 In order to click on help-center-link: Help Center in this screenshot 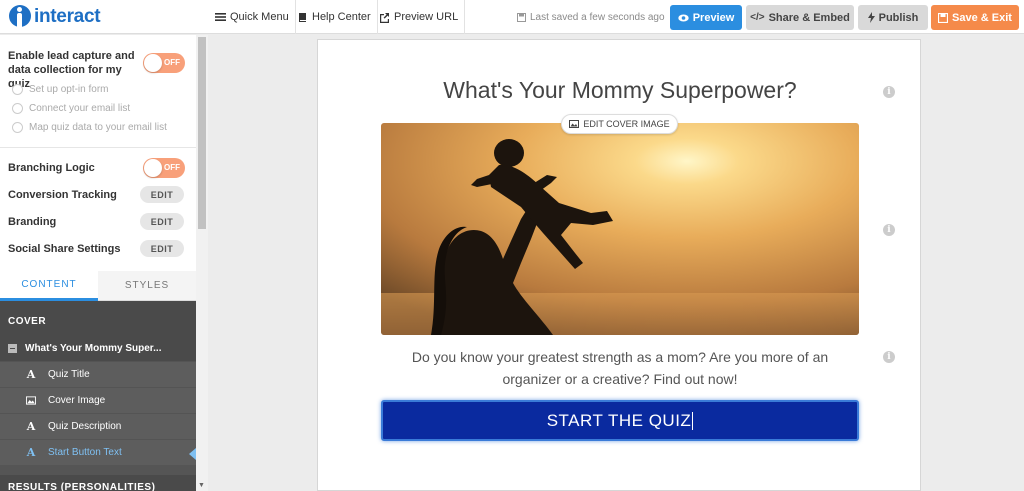, I will do `click(335, 17)`.